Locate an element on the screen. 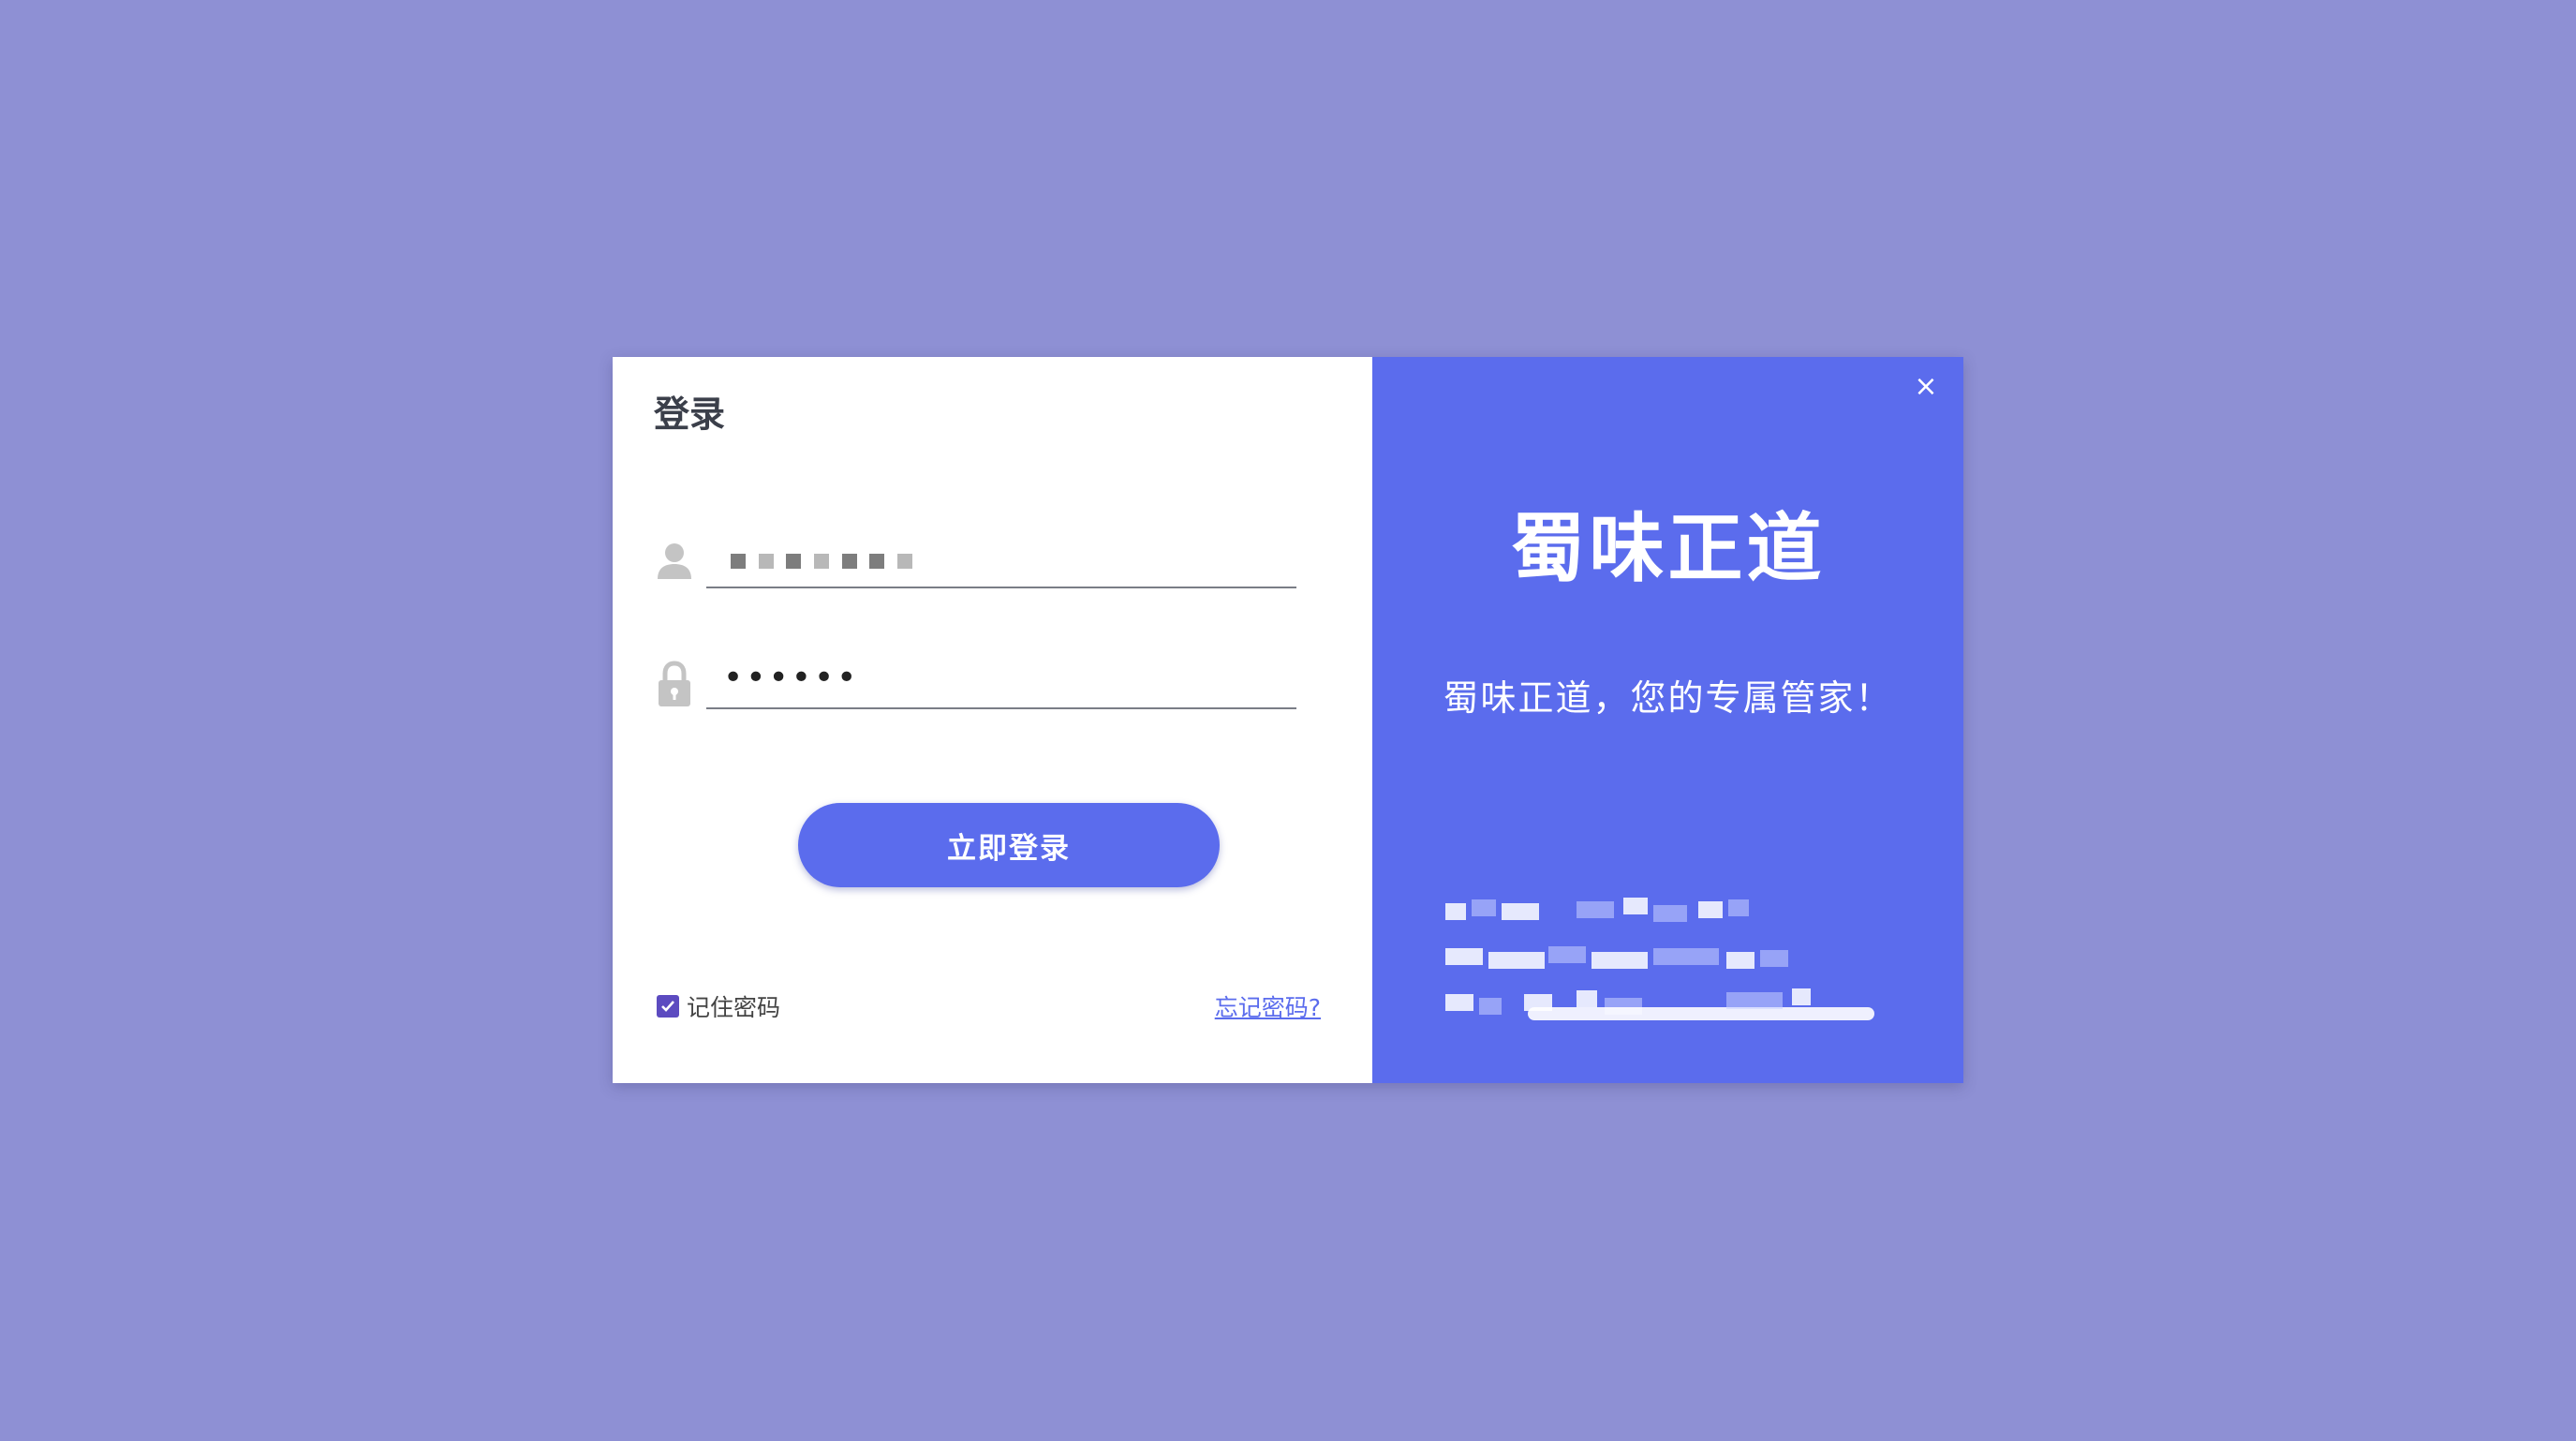 This screenshot has width=2576, height=1441. brand-slogan: 蜀味正道，您的专属管家！ is located at coordinates (1668, 698).